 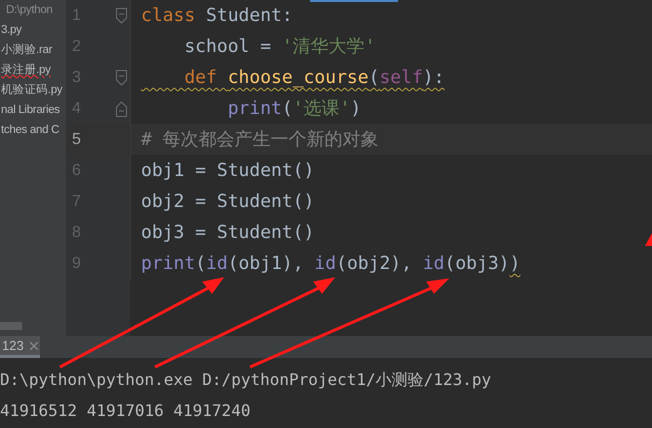 I want to click on project-tree-item: nal Libraries, so click(x=33, y=110).